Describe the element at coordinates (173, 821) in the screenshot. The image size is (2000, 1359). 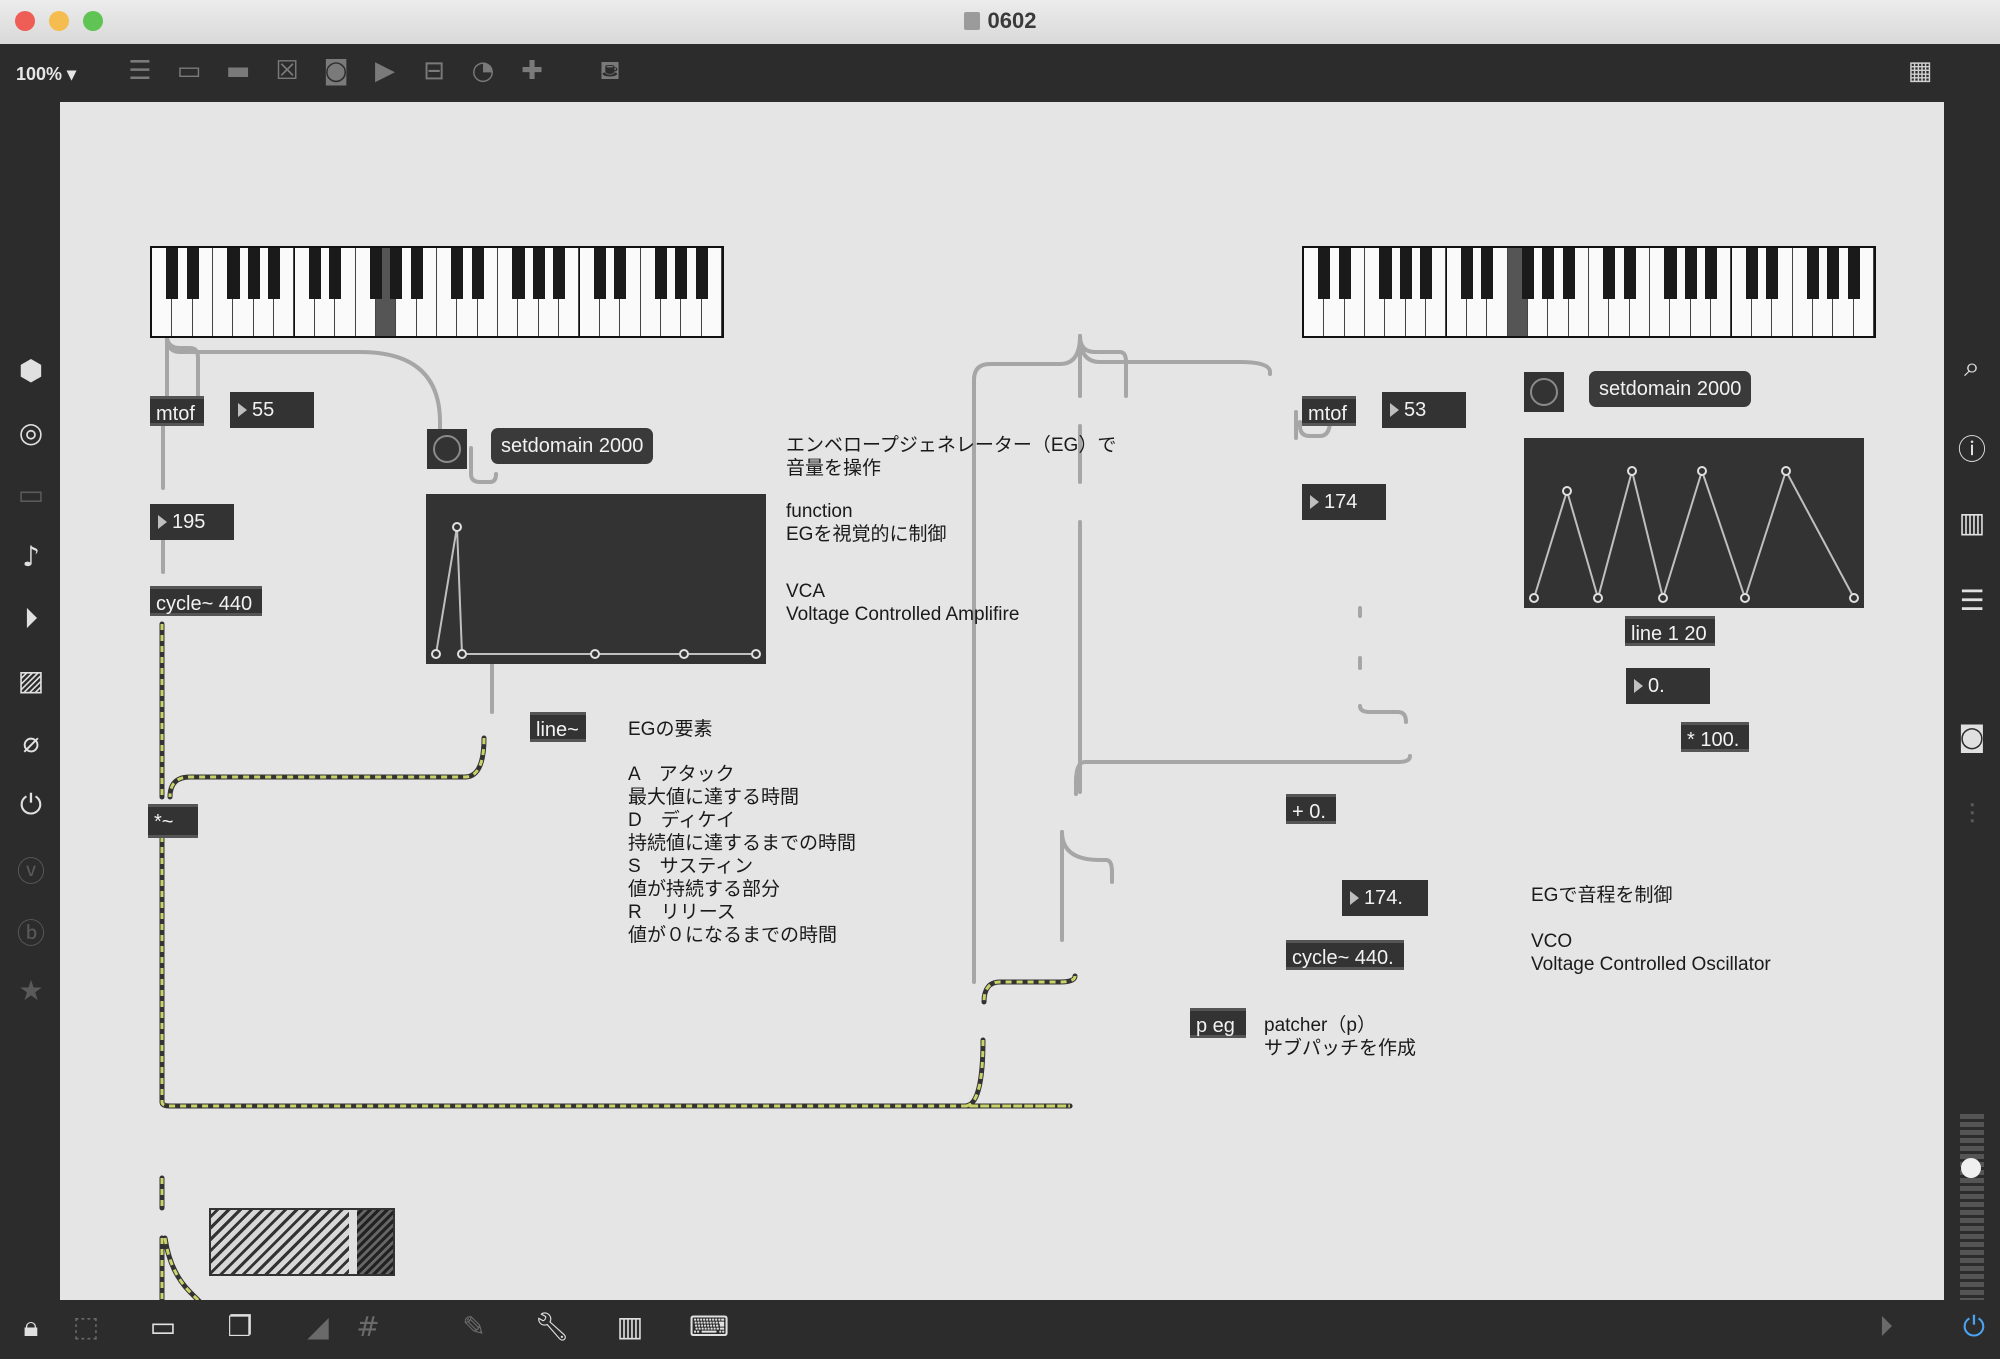
I see `mult-signal-object: *~` at that location.